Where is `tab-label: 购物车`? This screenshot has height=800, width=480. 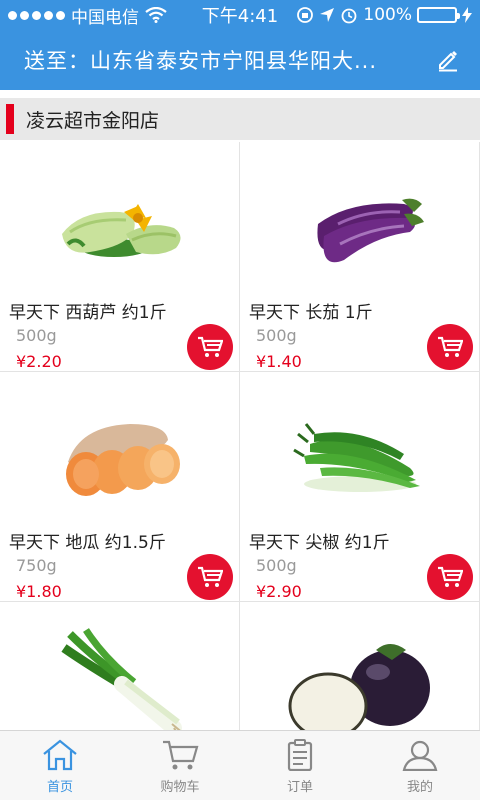
tab-label: 购物车 is located at coordinates (180, 787).